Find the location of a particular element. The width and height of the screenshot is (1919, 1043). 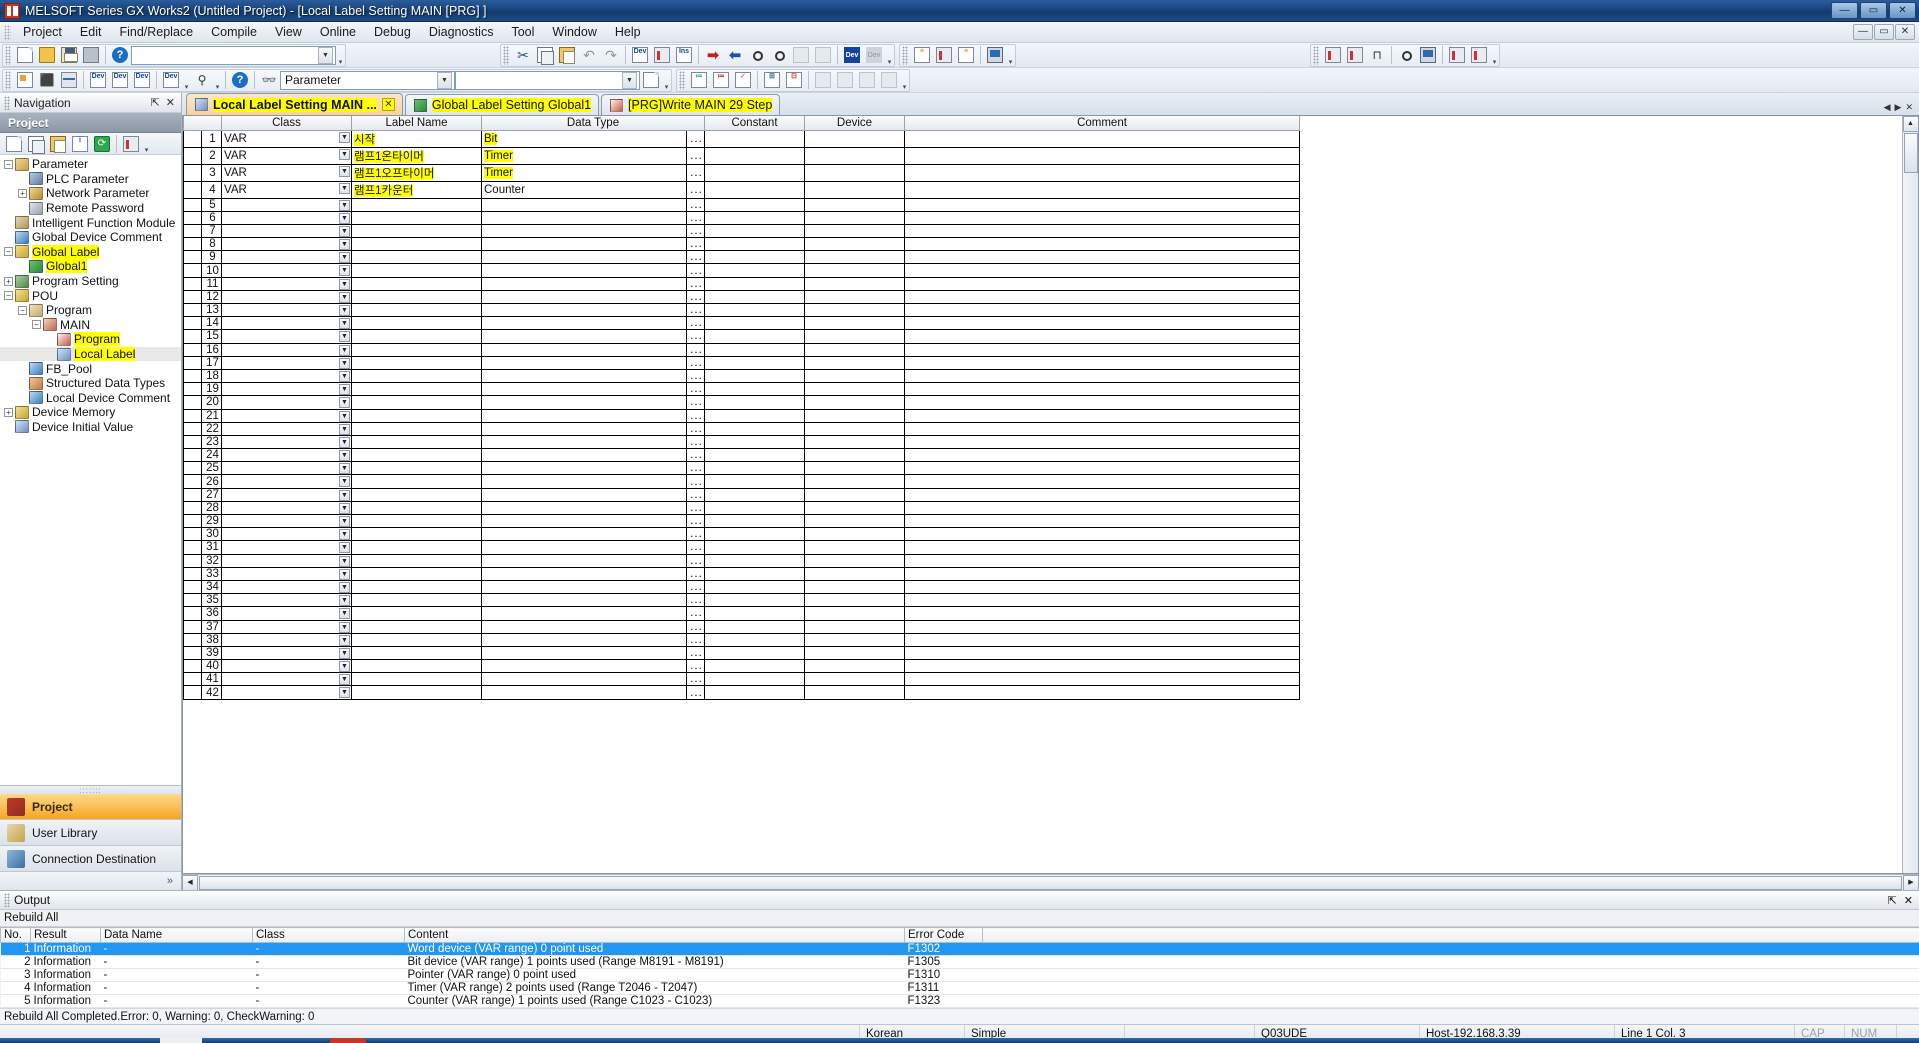

sidebar-item-connection-destination: Connection Destination is located at coordinates (90, 859).